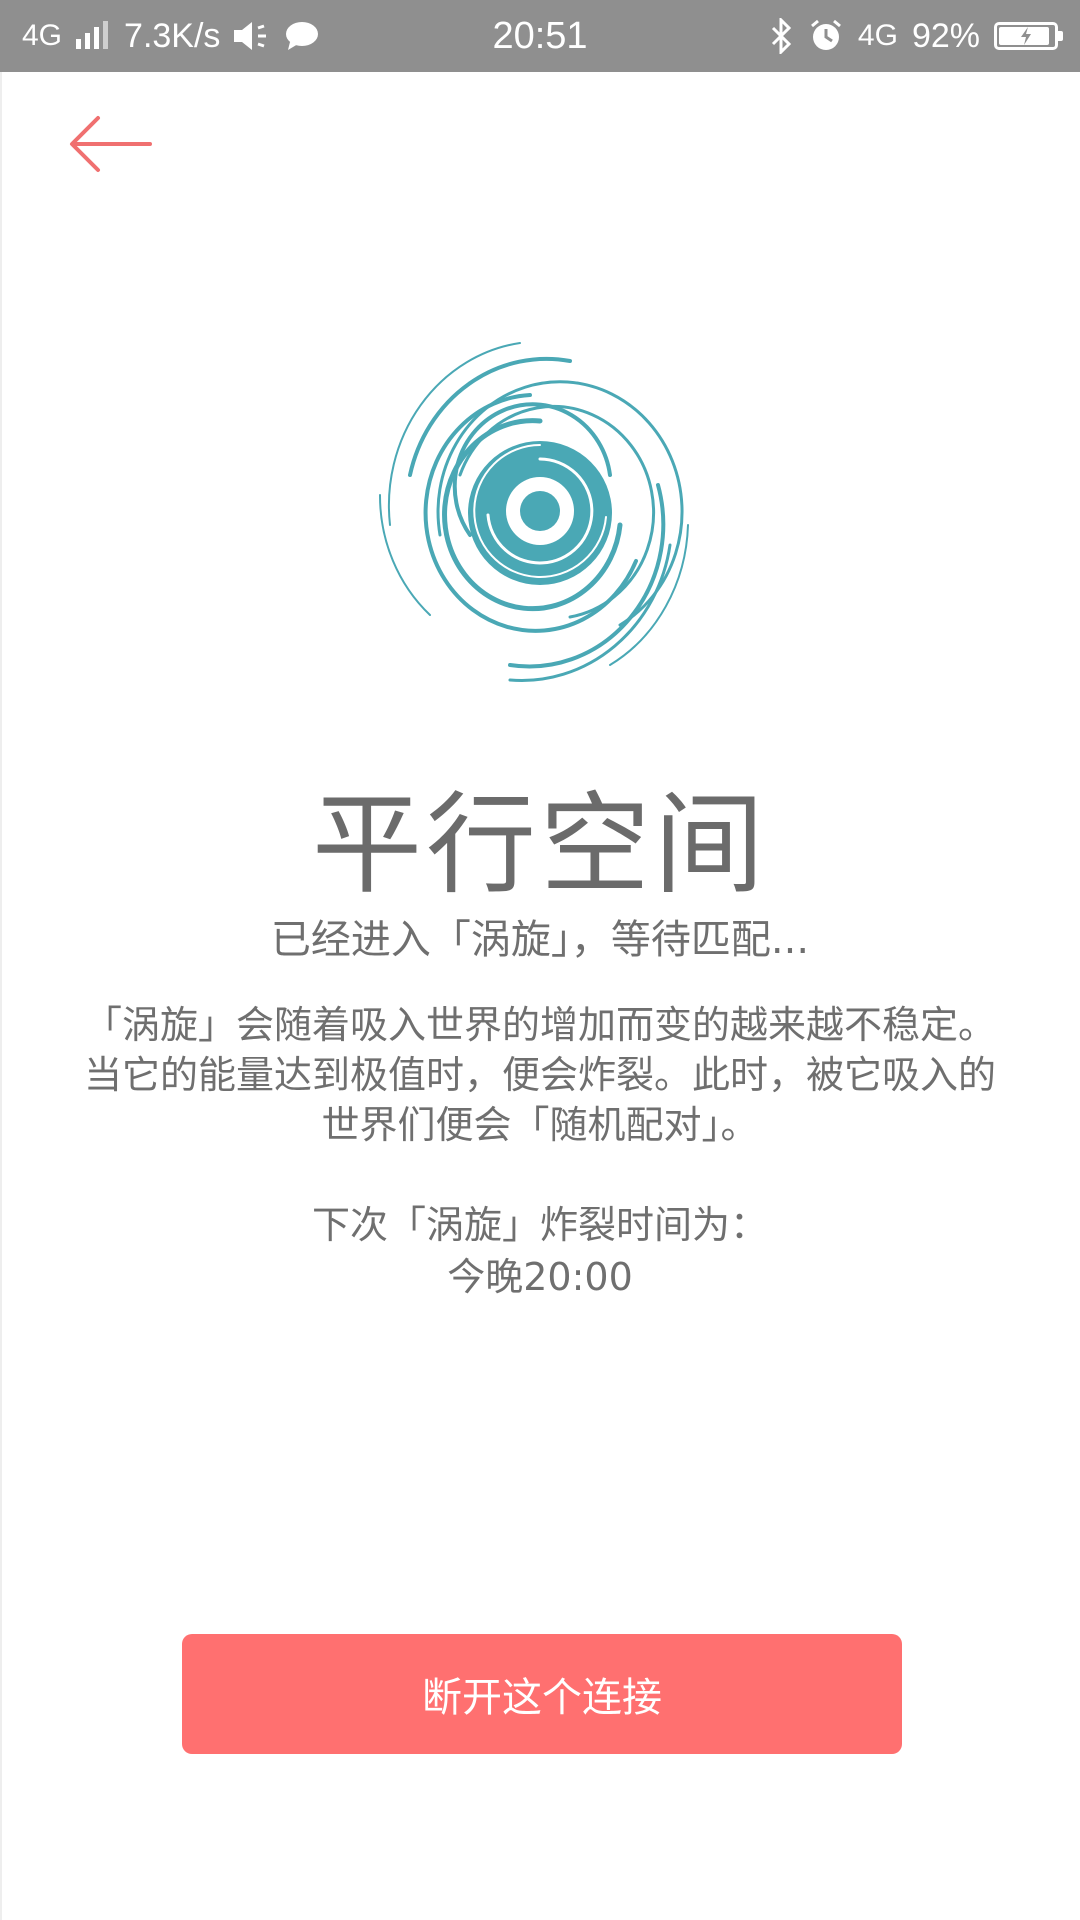 The height and width of the screenshot is (1920, 1080). I want to click on status-bar: 4G 7.3K/s 20:51 4G 92%, so click(540, 36).